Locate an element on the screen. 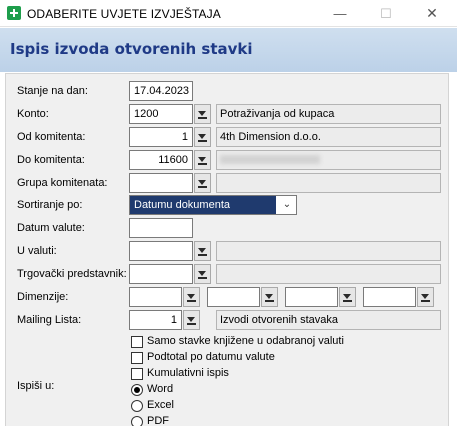 The image size is (457, 426). do-komitenta-description is located at coordinates (328, 160).